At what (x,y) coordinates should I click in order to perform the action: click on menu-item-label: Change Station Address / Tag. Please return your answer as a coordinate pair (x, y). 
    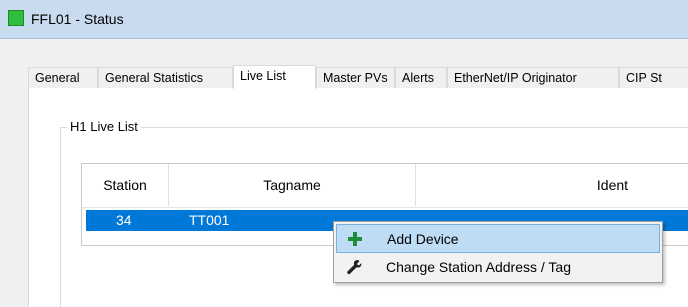
    Looking at the image, I should click on (478, 267).